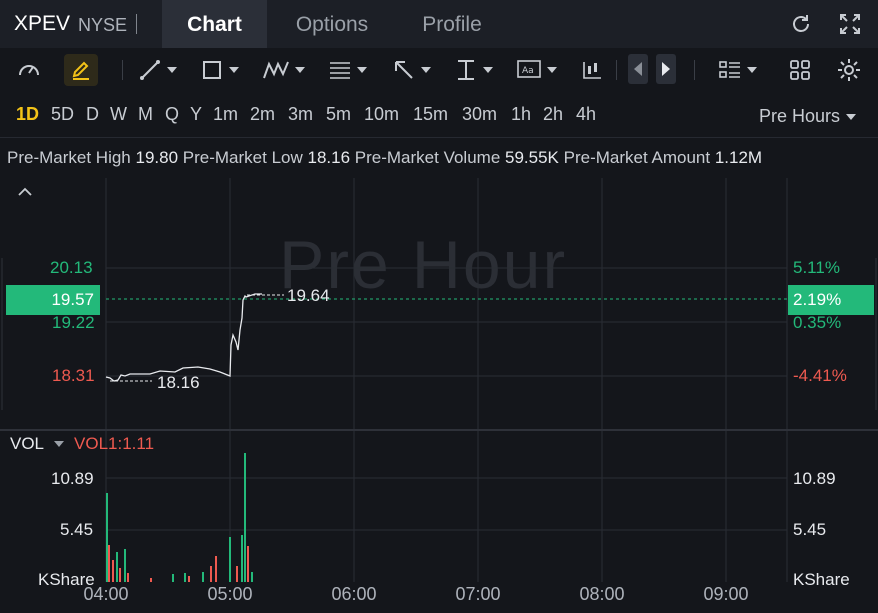 The width and height of the screenshot is (878, 613). Describe the element at coordinates (737, 70) in the screenshot. I see `list-tool` at that location.